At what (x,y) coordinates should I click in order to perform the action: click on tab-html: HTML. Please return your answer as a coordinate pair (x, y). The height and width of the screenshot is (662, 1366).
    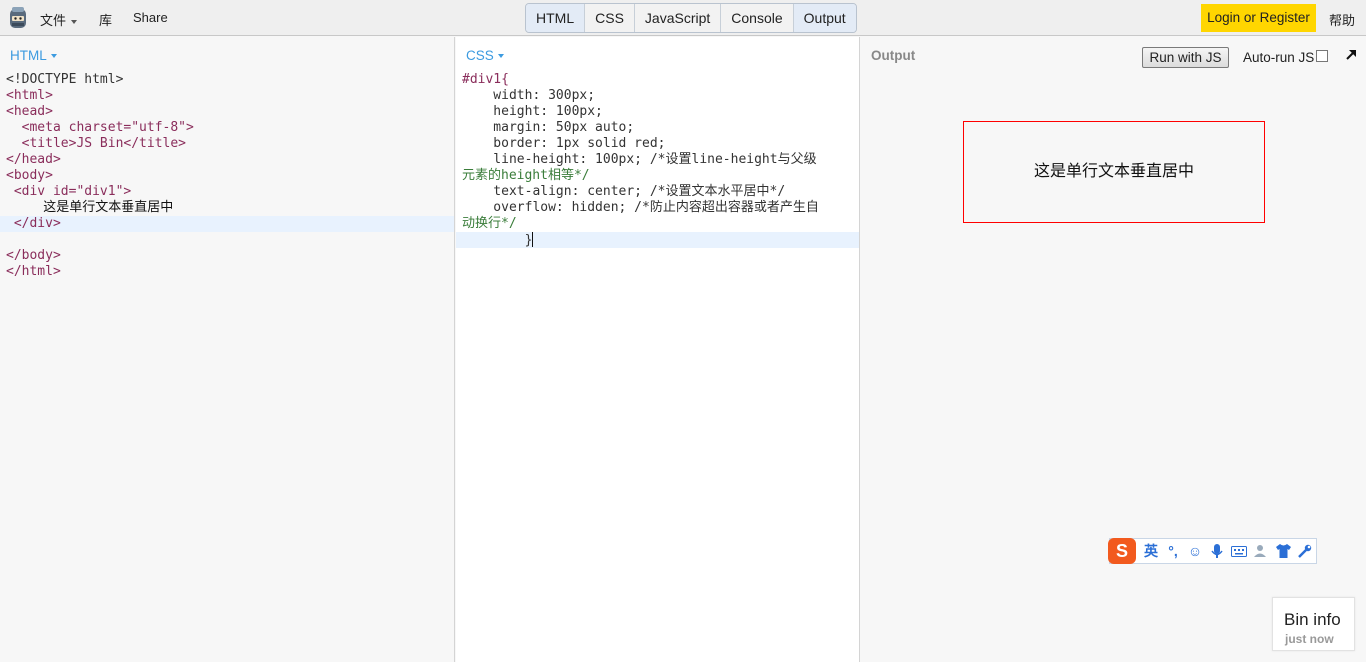
    Looking at the image, I should click on (556, 18).